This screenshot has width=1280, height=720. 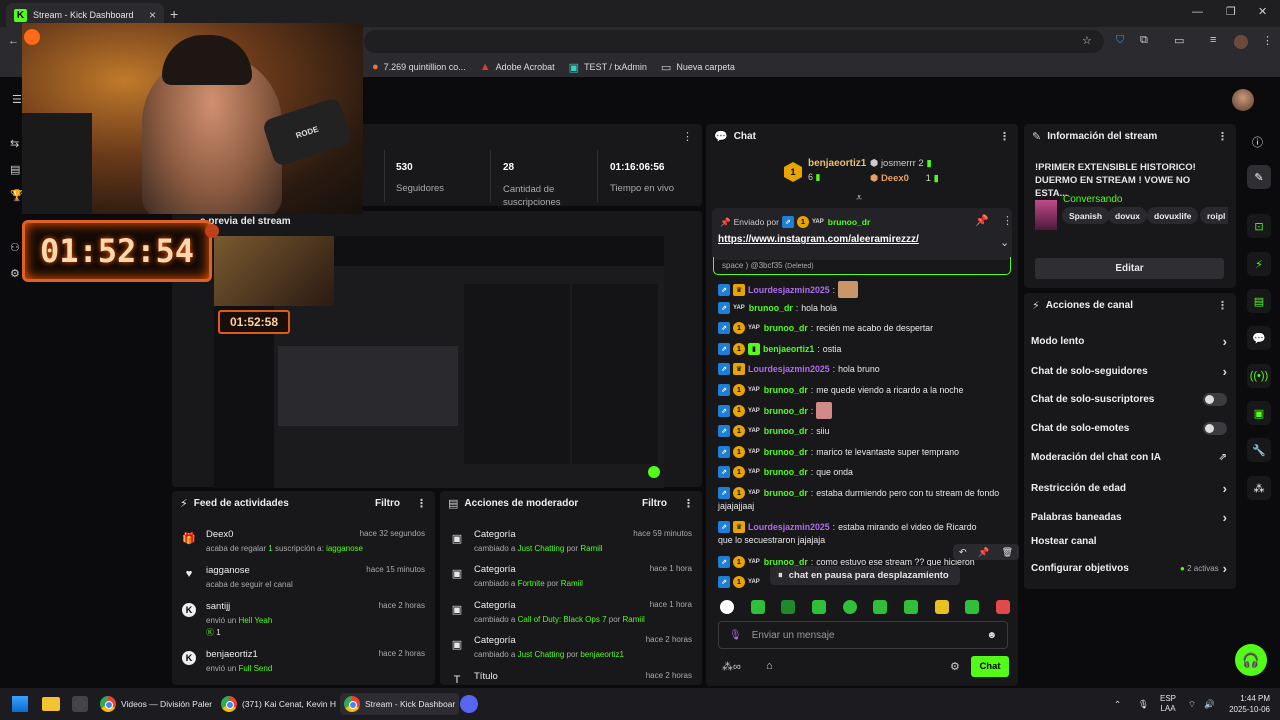 What do you see at coordinates (1209, 704) in the screenshot?
I see `volume-icon: 🔊` at bounding box center [1209, 704].